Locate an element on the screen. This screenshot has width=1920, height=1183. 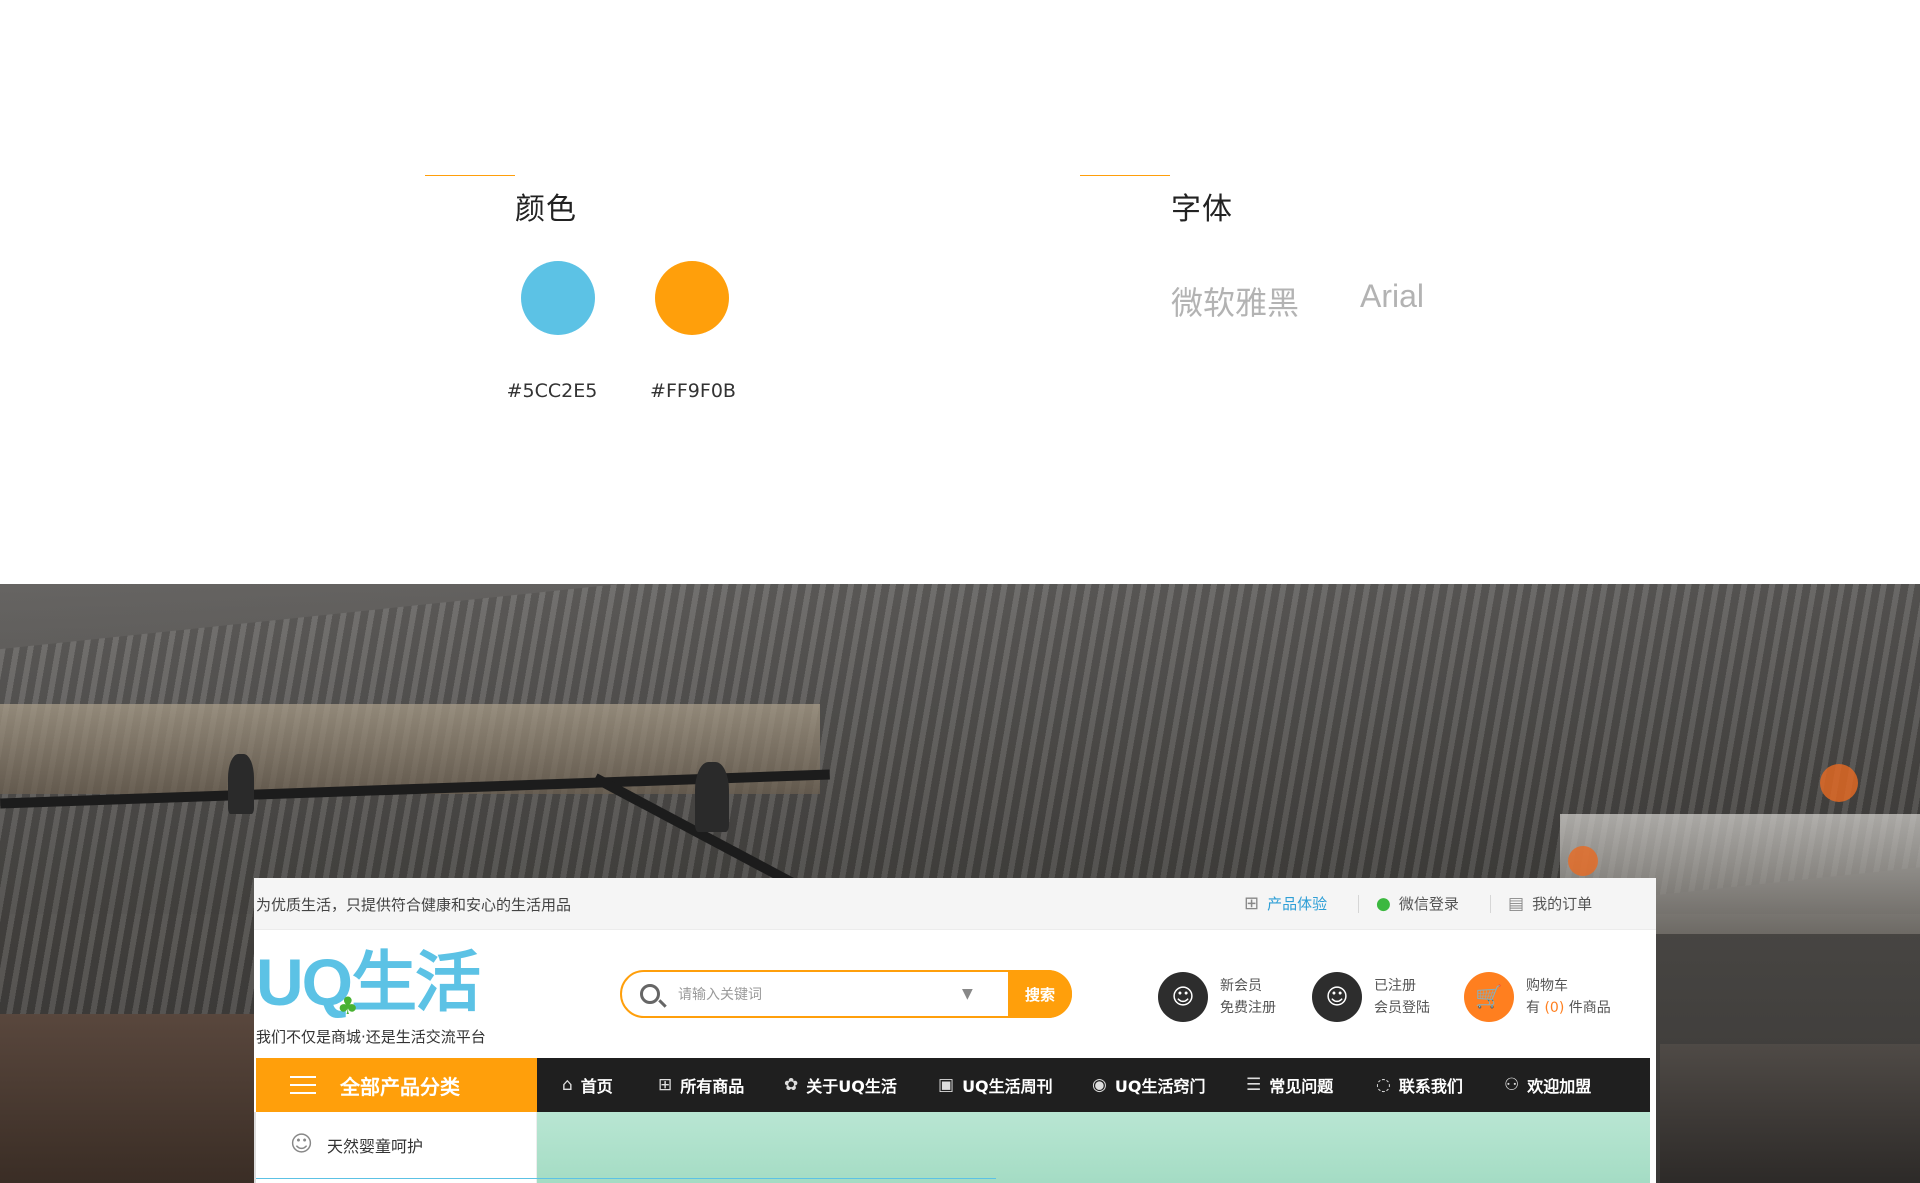
site-logo: UQ生活 ♣ is located at coordinates (382, 982).